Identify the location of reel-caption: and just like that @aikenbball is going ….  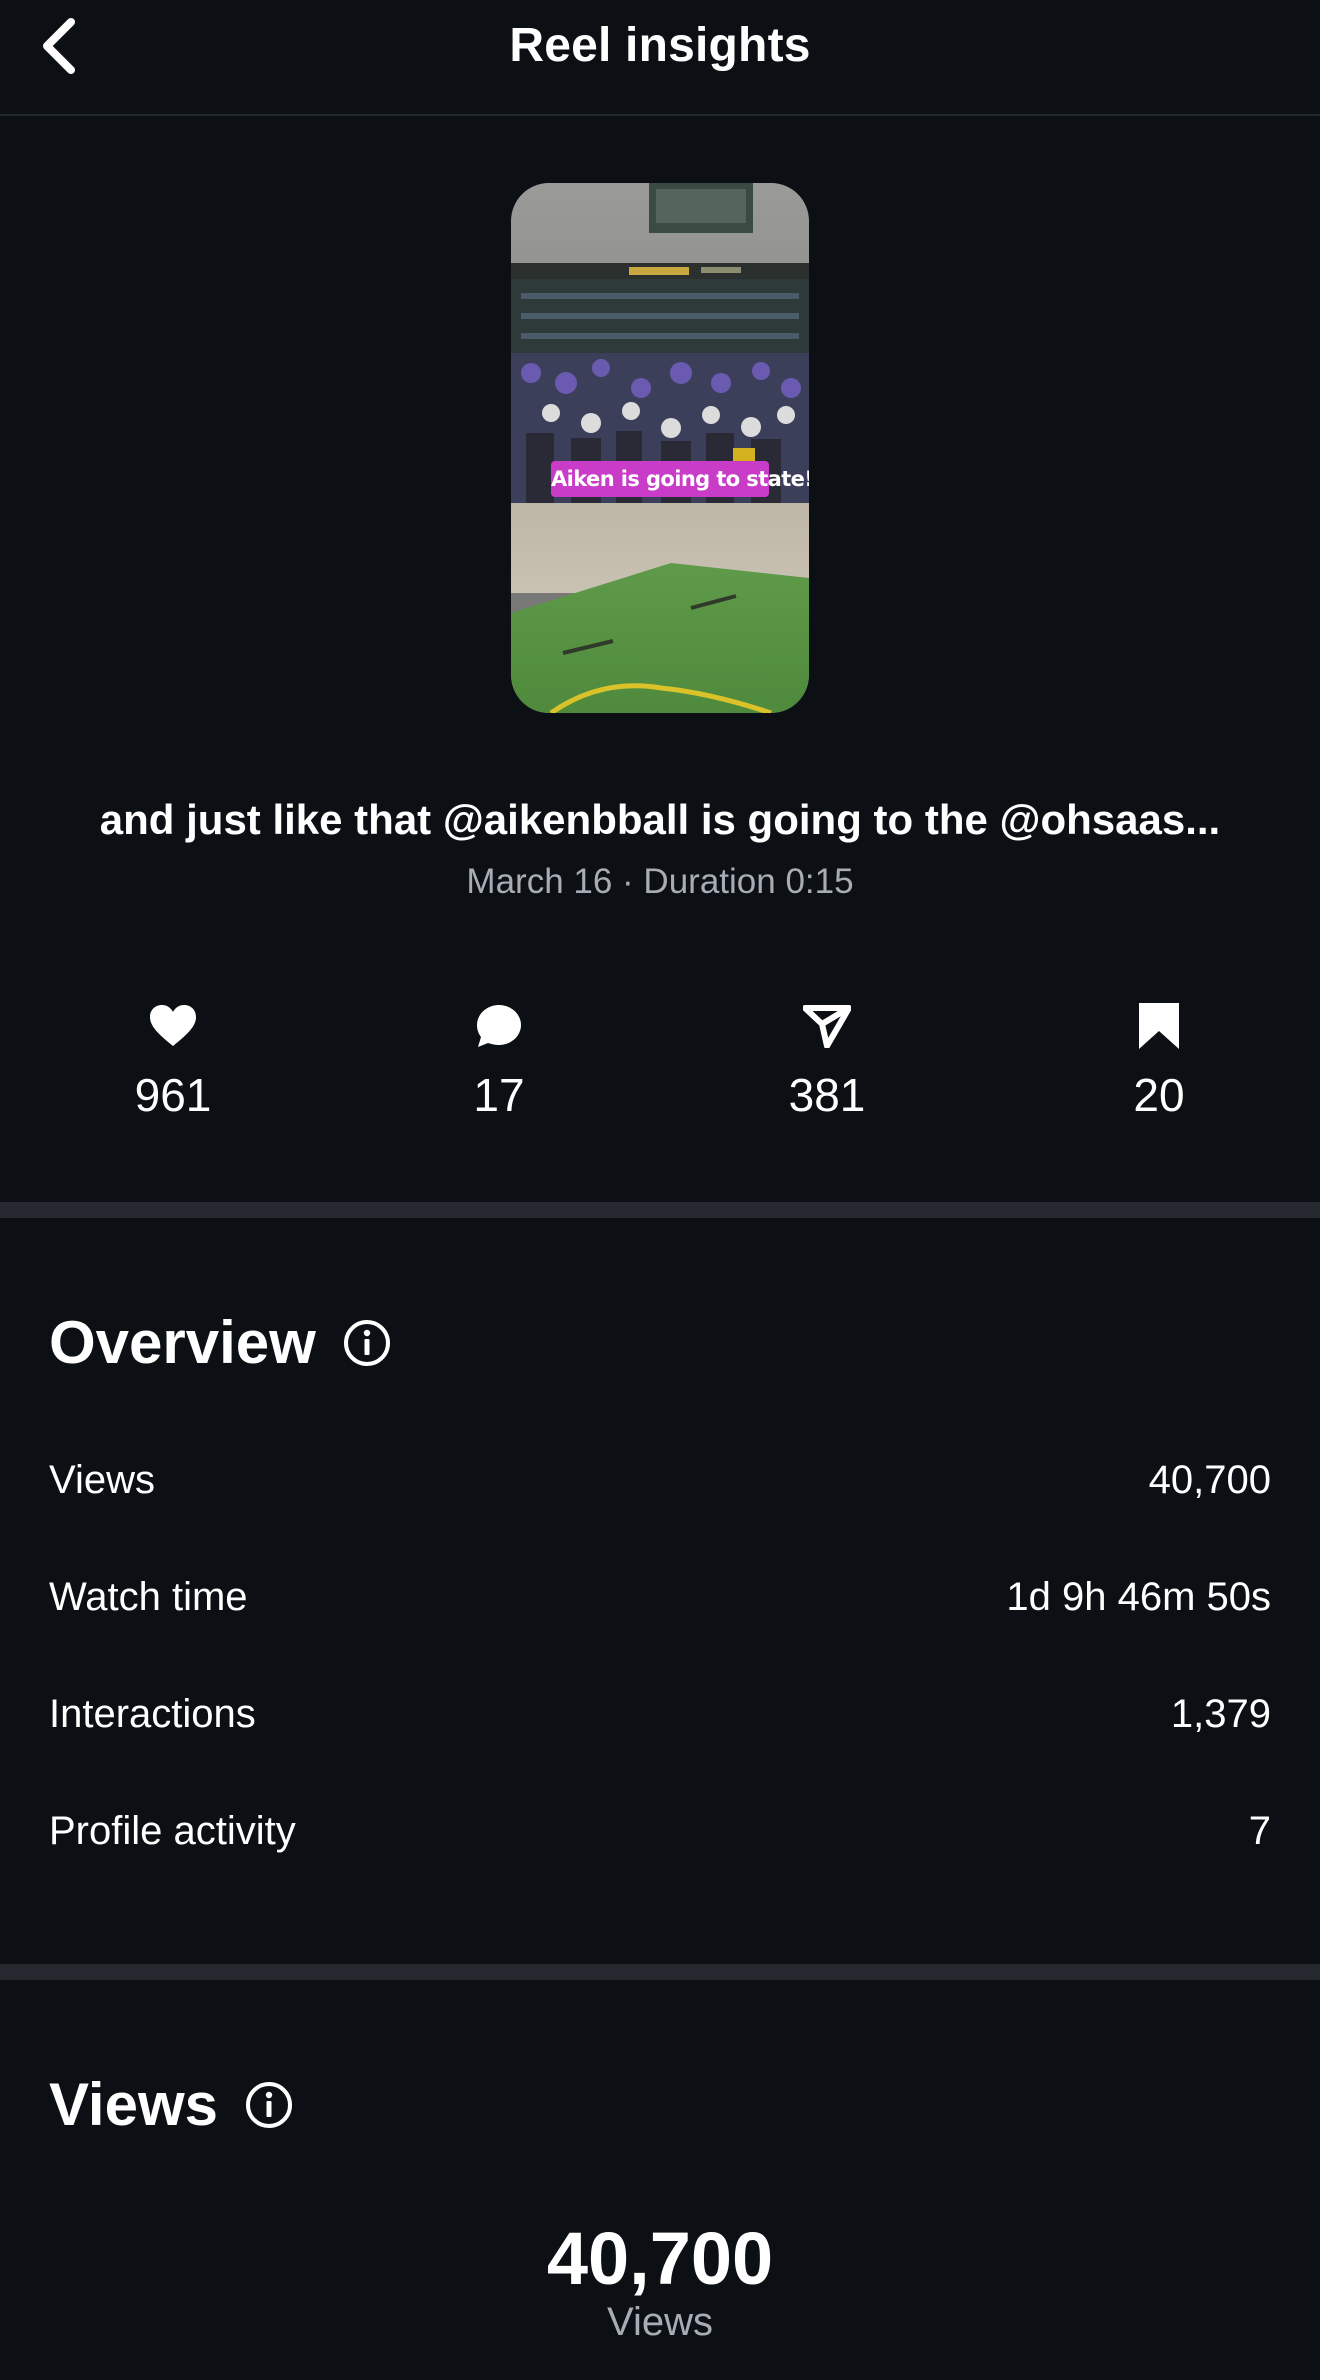
(660, 819).